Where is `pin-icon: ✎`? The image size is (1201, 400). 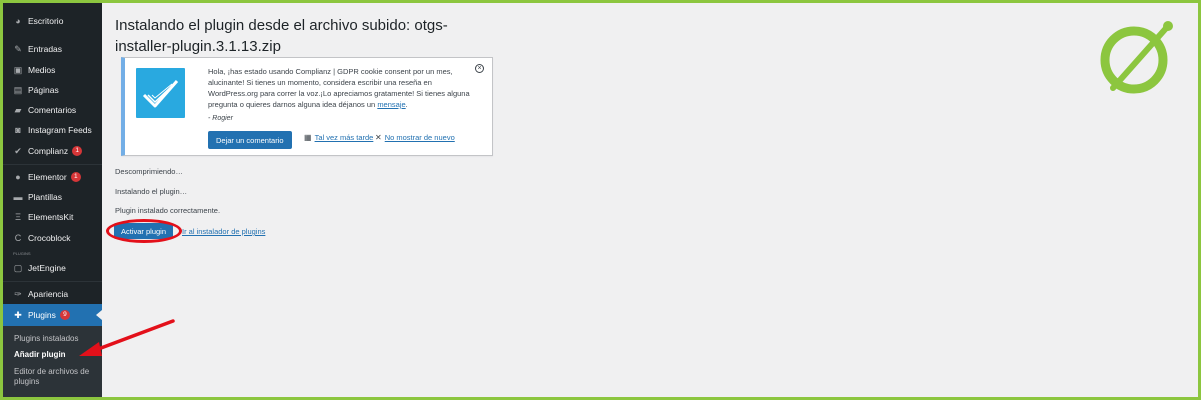
pin-icon: ✎ is located at coordinates (18, 48).